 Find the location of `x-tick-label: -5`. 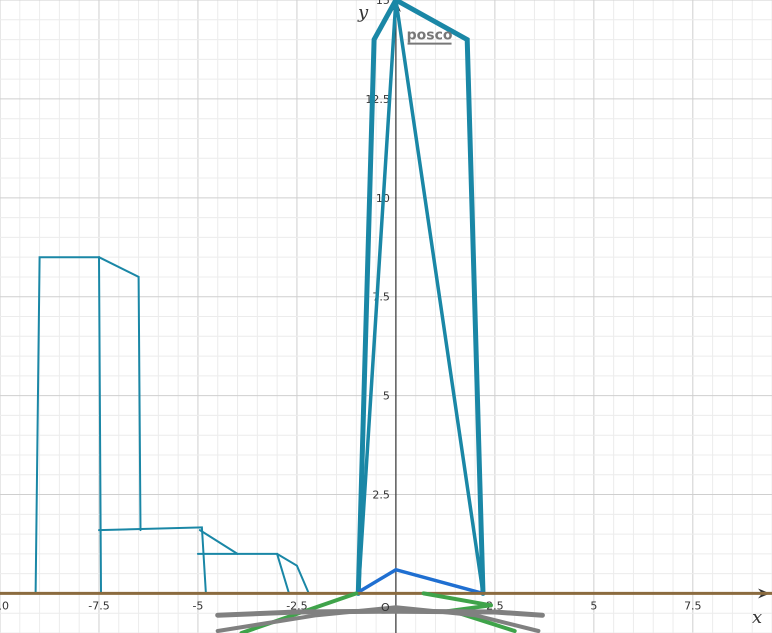

x-tick-label: -5 is located at coordinates (197, 605).